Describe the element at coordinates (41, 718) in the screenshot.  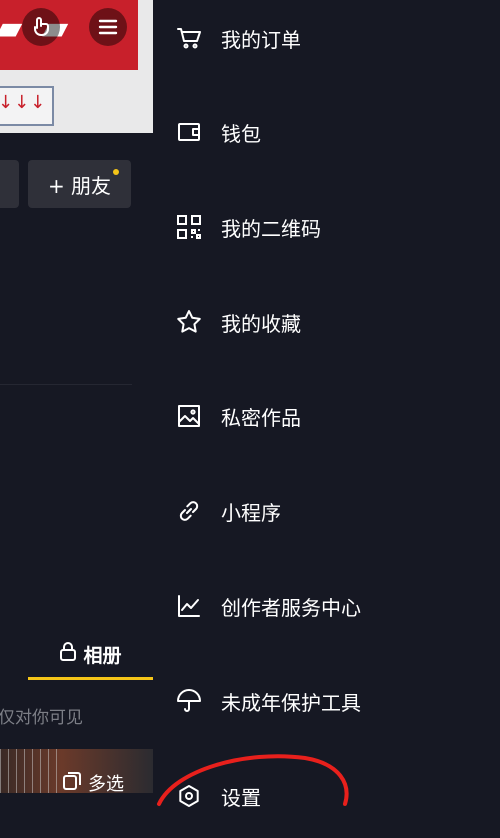
I see `visibility-note: 仅对你可见` at that location.